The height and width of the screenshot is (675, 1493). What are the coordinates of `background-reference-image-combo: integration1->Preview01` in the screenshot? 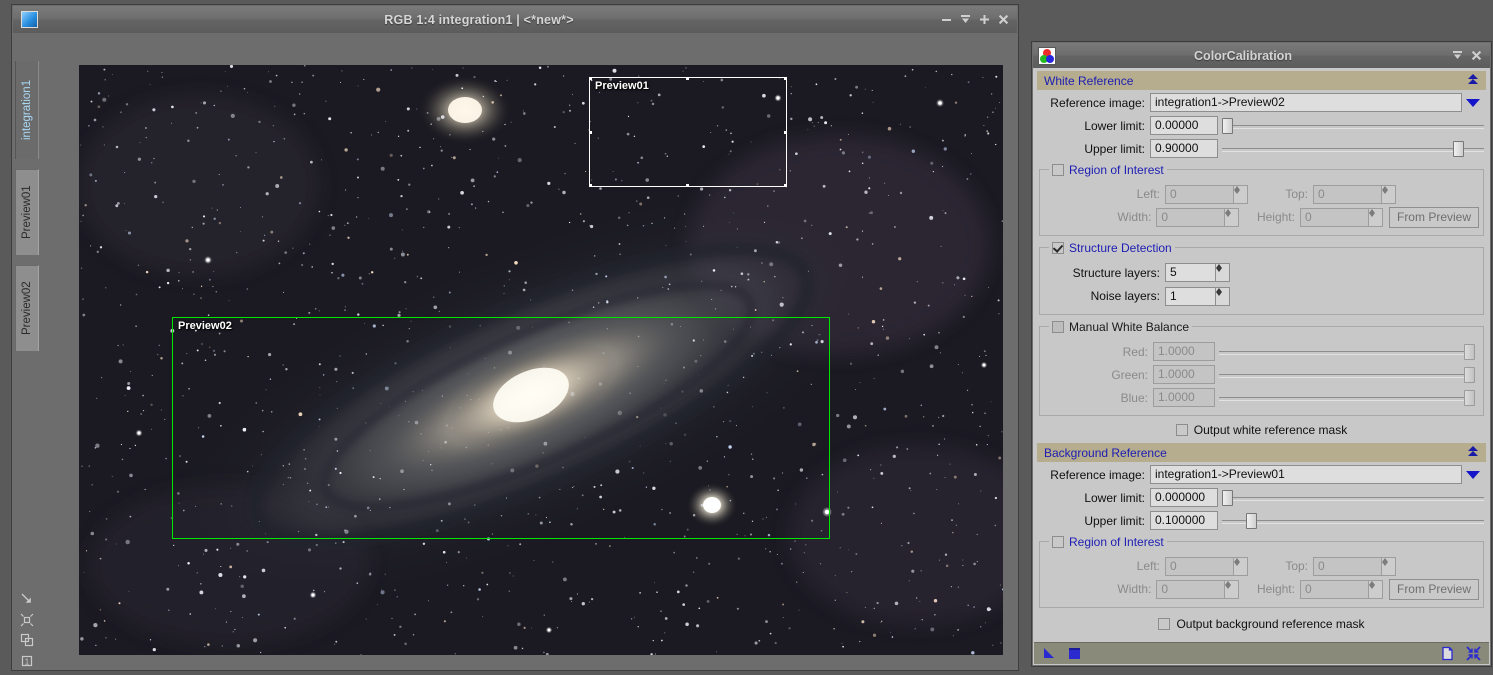 It's located at (1317, 474).